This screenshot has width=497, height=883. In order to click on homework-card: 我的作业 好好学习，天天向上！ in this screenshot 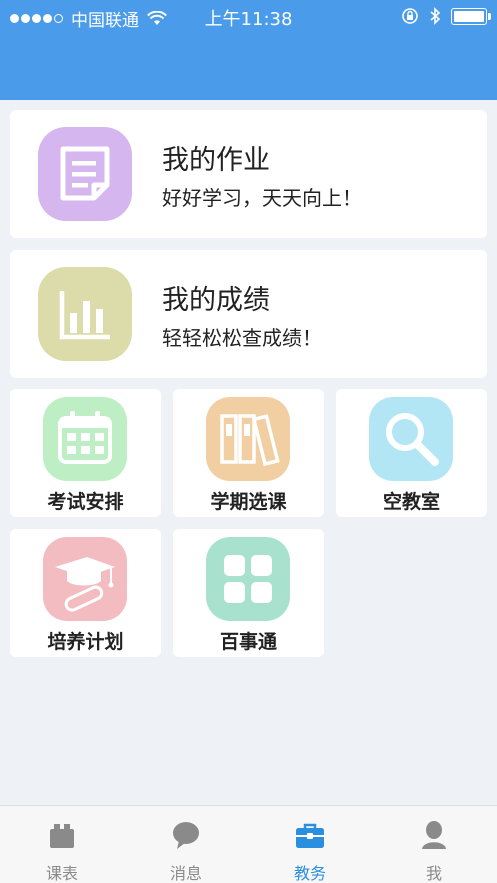, I will do `click(248, 174)`.